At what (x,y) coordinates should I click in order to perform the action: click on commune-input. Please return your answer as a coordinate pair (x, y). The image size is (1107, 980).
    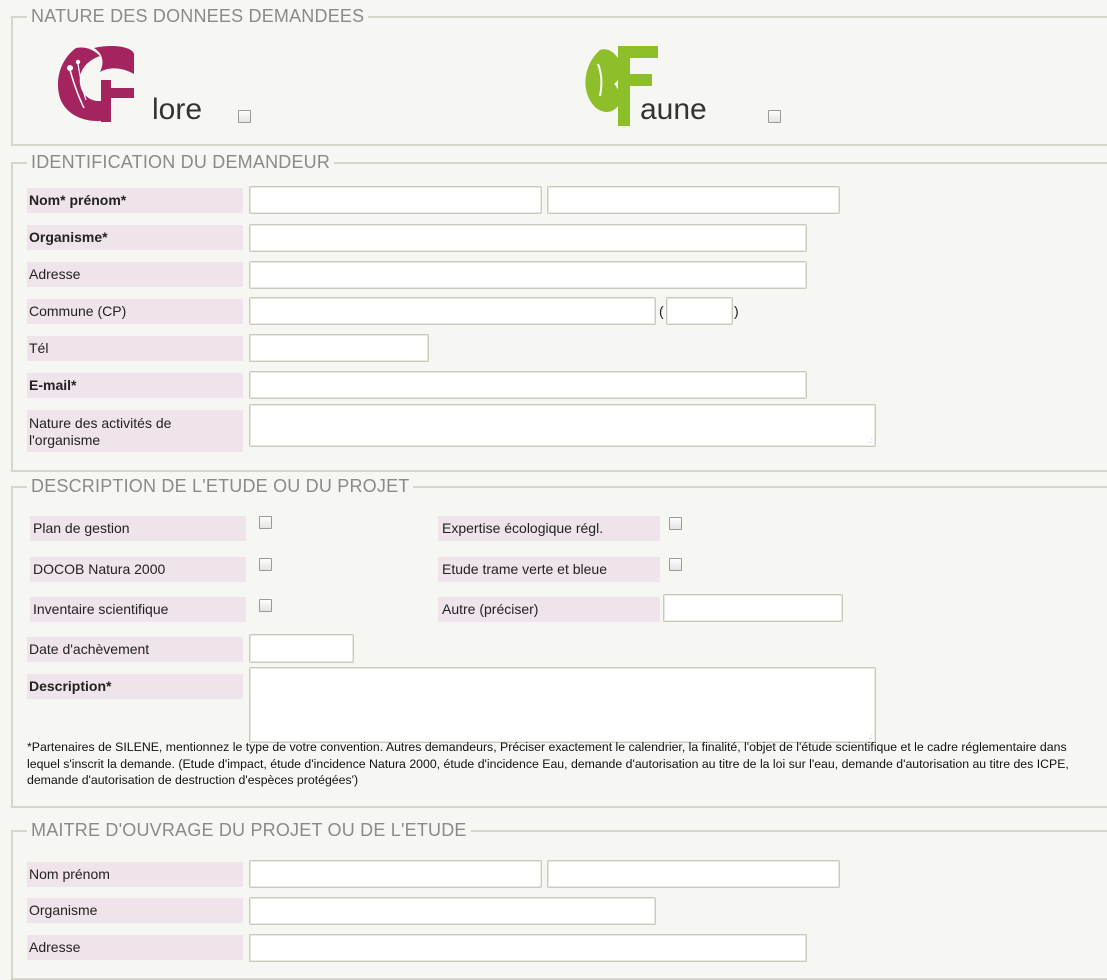
    Looking at the image, I should click on (452, 311).